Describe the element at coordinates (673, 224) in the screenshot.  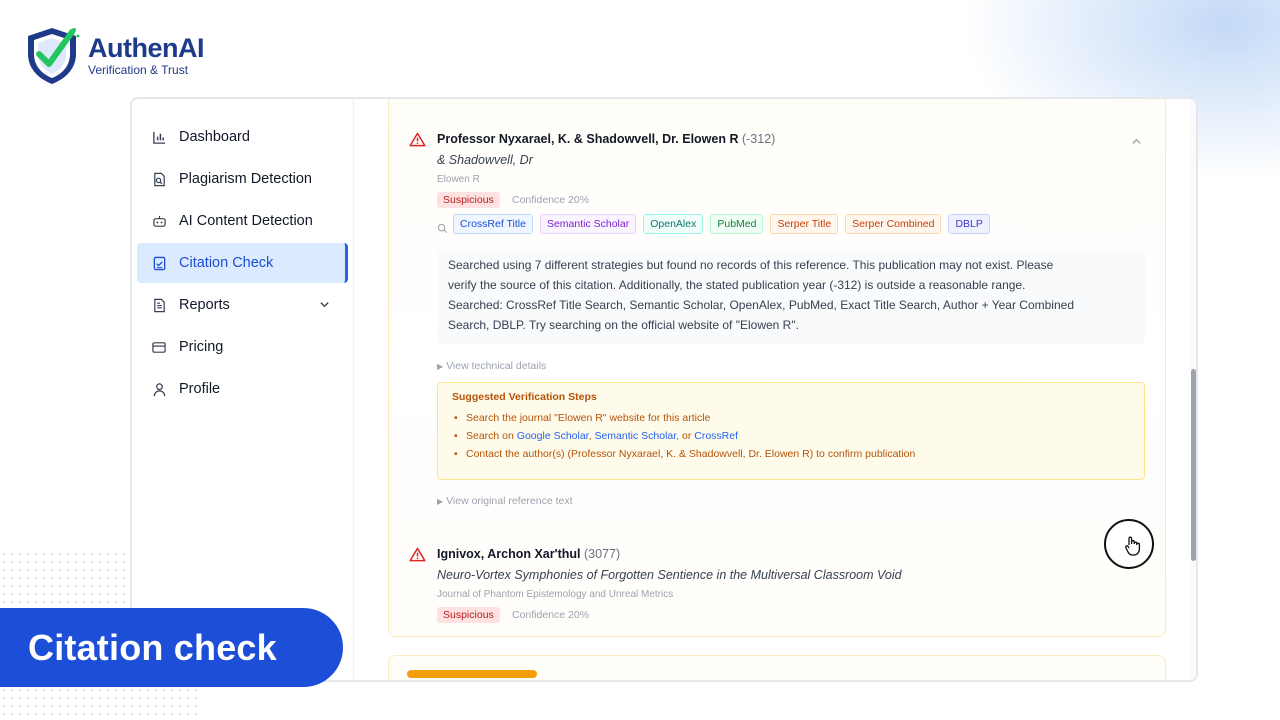
I see `source-tag: OpenAlex` at that location.